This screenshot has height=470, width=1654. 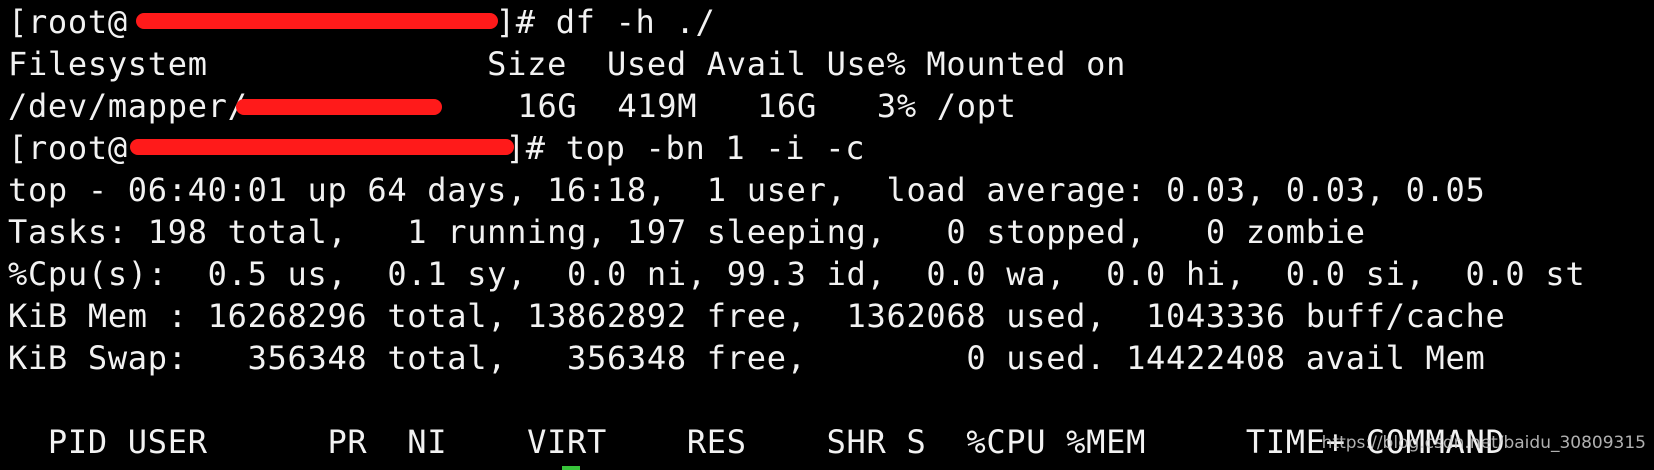 I want to click on command-text: ]# df -h ./, so click(x=605, y=22).